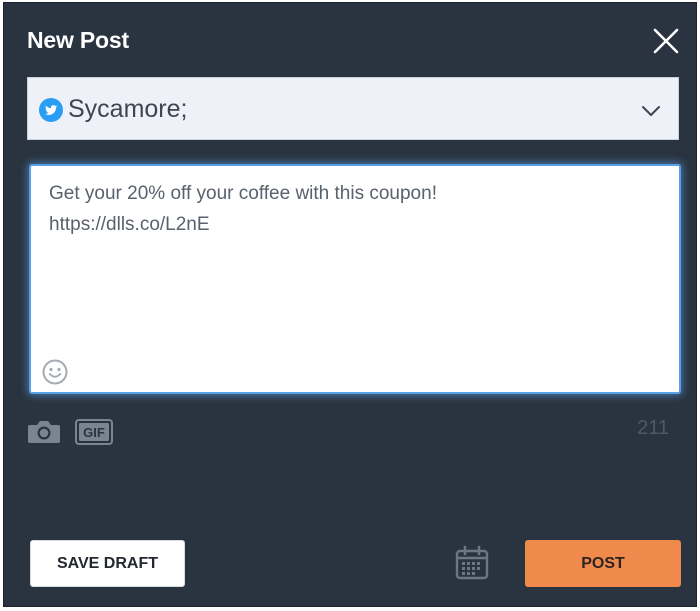 This screenshot has height=611, width=700. I want to click on dialog-title: New Post, so click(78, 40).